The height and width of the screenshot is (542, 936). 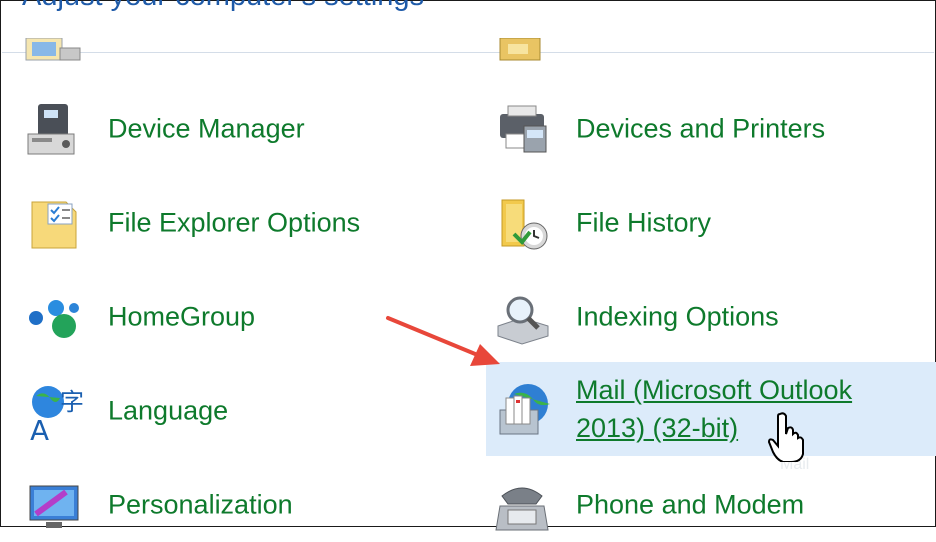 I want to click on item-language: 字A Language, so click(x=226, y=411).